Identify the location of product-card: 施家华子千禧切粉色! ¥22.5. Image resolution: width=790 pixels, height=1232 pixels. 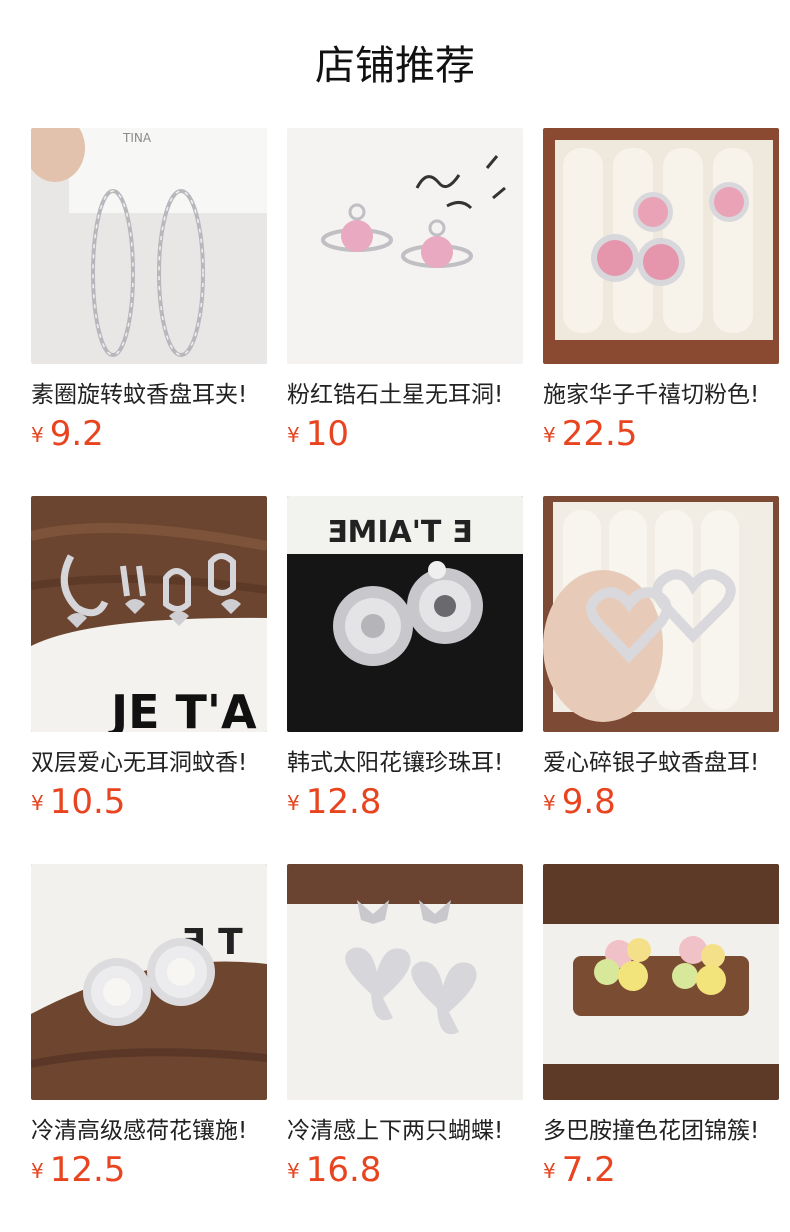
(661, 291).